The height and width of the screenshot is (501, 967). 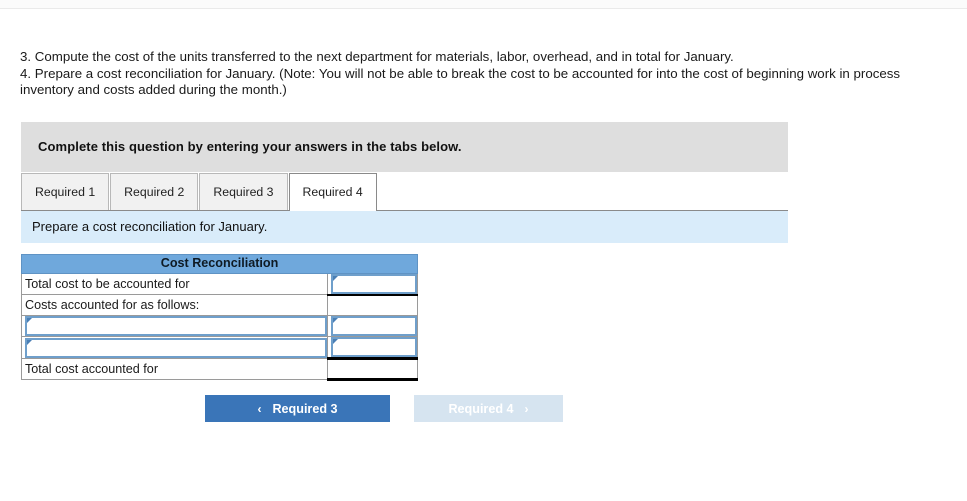 I want to click on tab-required-1: Required 1, so click(x=65, y=191).